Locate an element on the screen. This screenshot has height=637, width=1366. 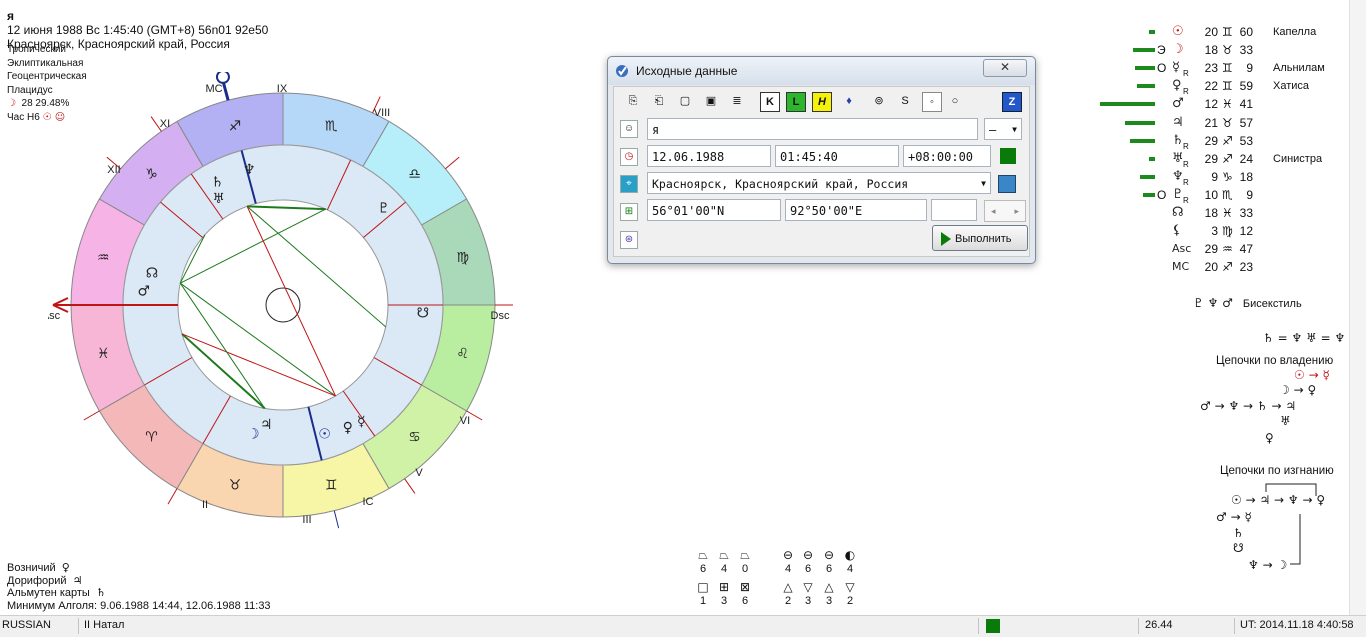
name-dropdown: – ▼ is located at coordinates (1003, 129).